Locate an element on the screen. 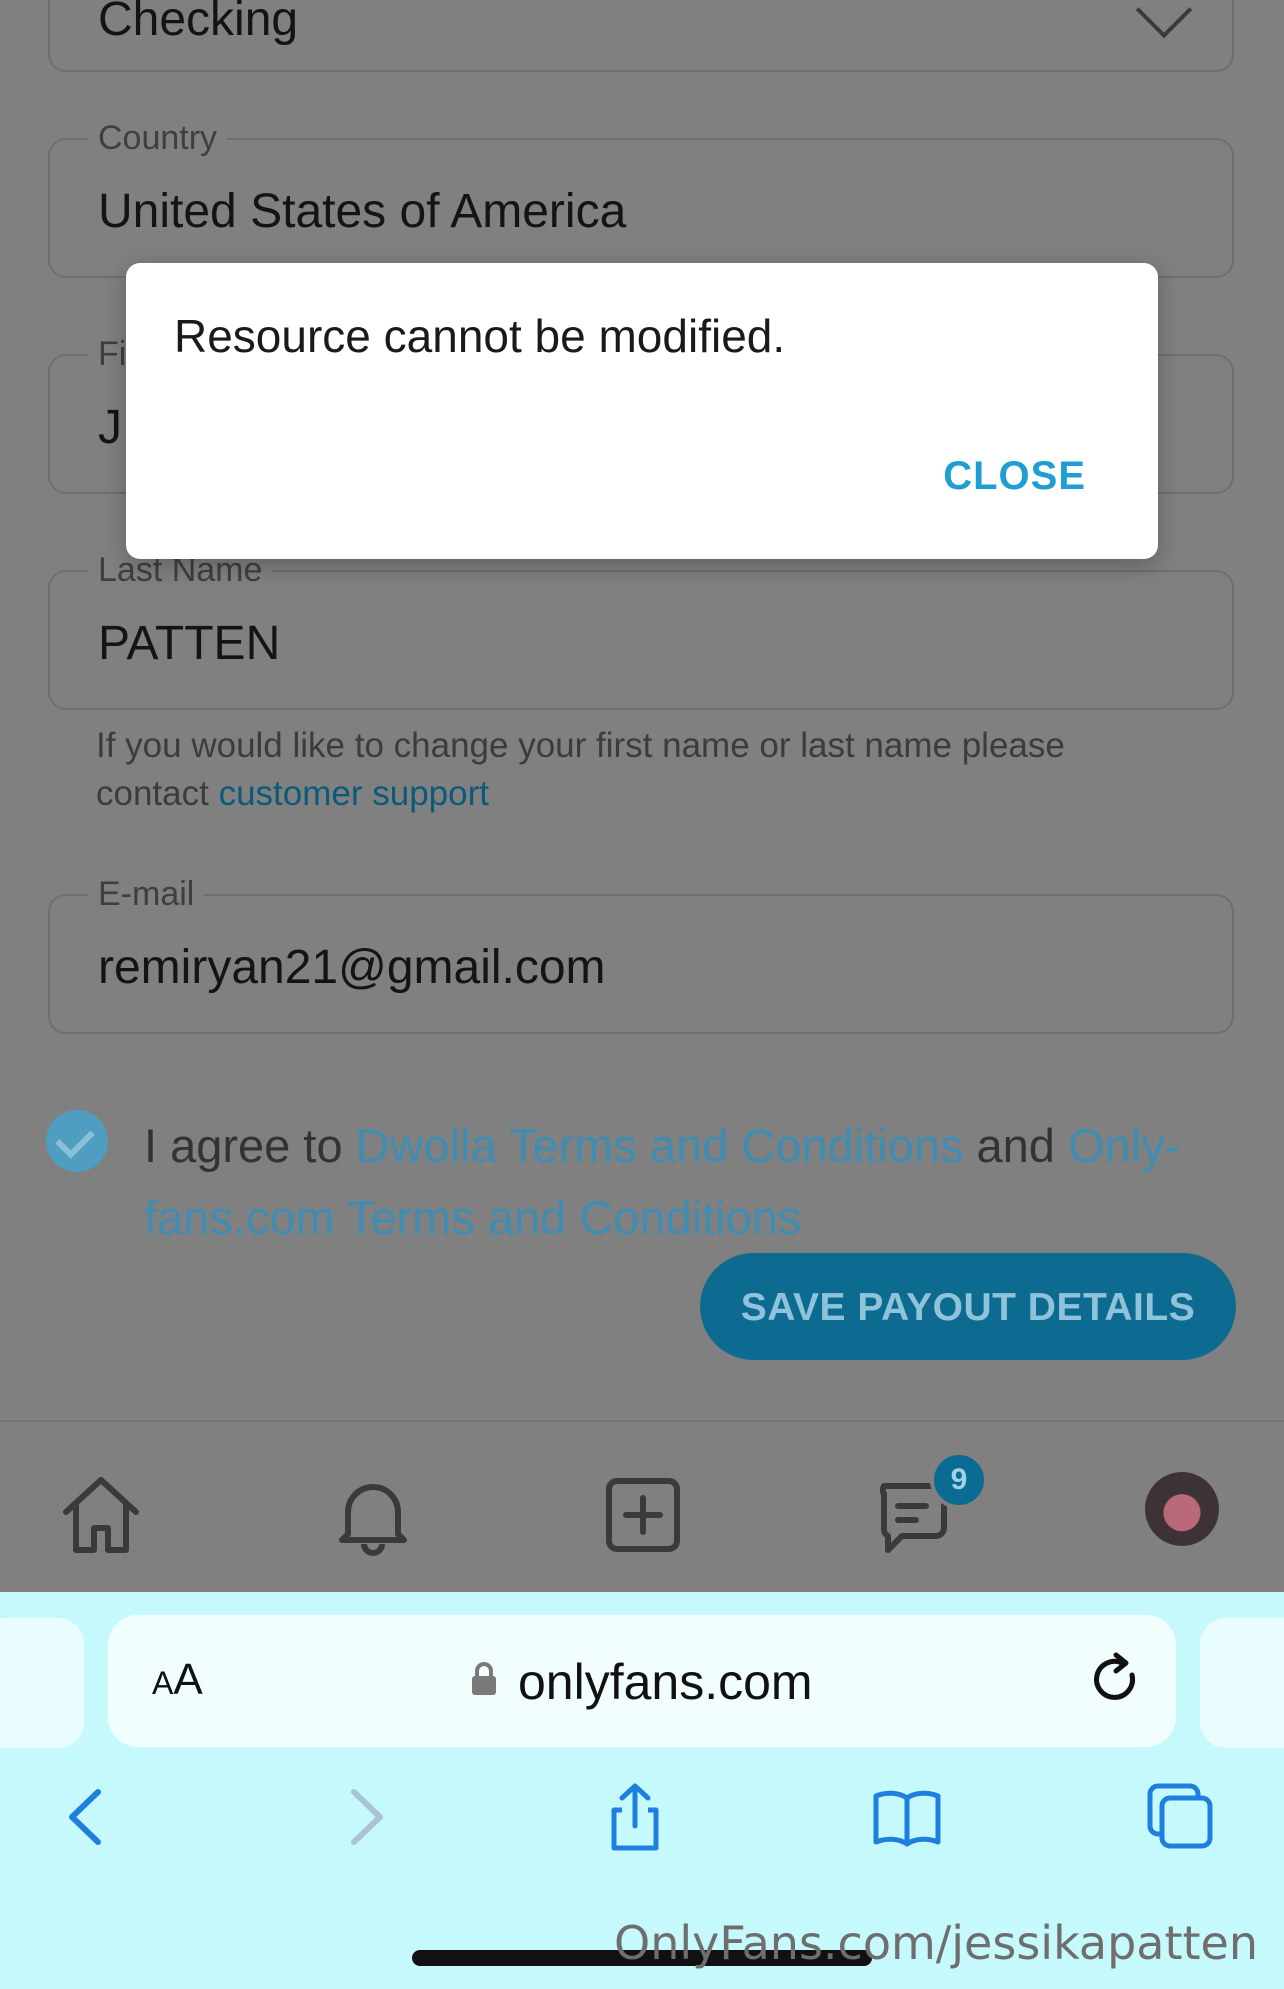 This screenshot has height=1989, width=1284. previous-tab-pill is located at coordinates (42, 1683).